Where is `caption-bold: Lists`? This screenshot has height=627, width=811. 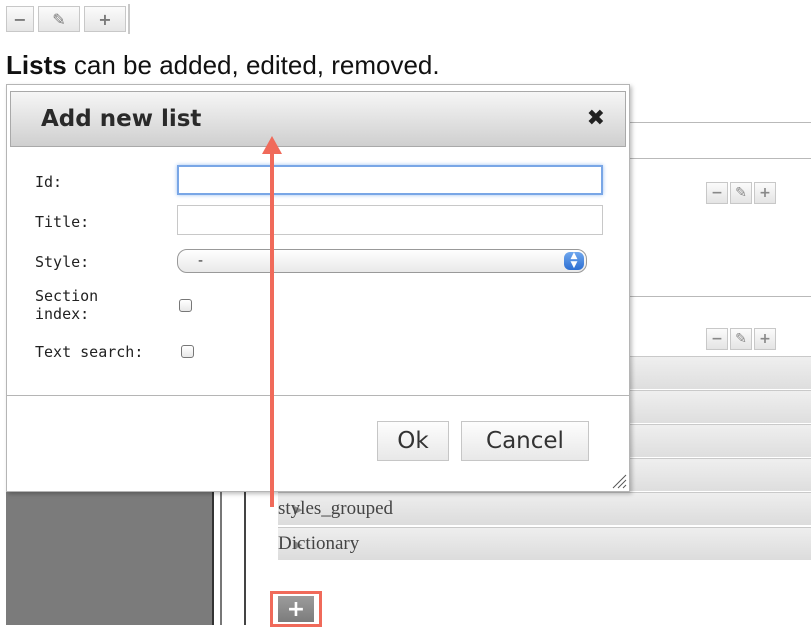 caption-bold: Lists is located at coordinates (36, 65).